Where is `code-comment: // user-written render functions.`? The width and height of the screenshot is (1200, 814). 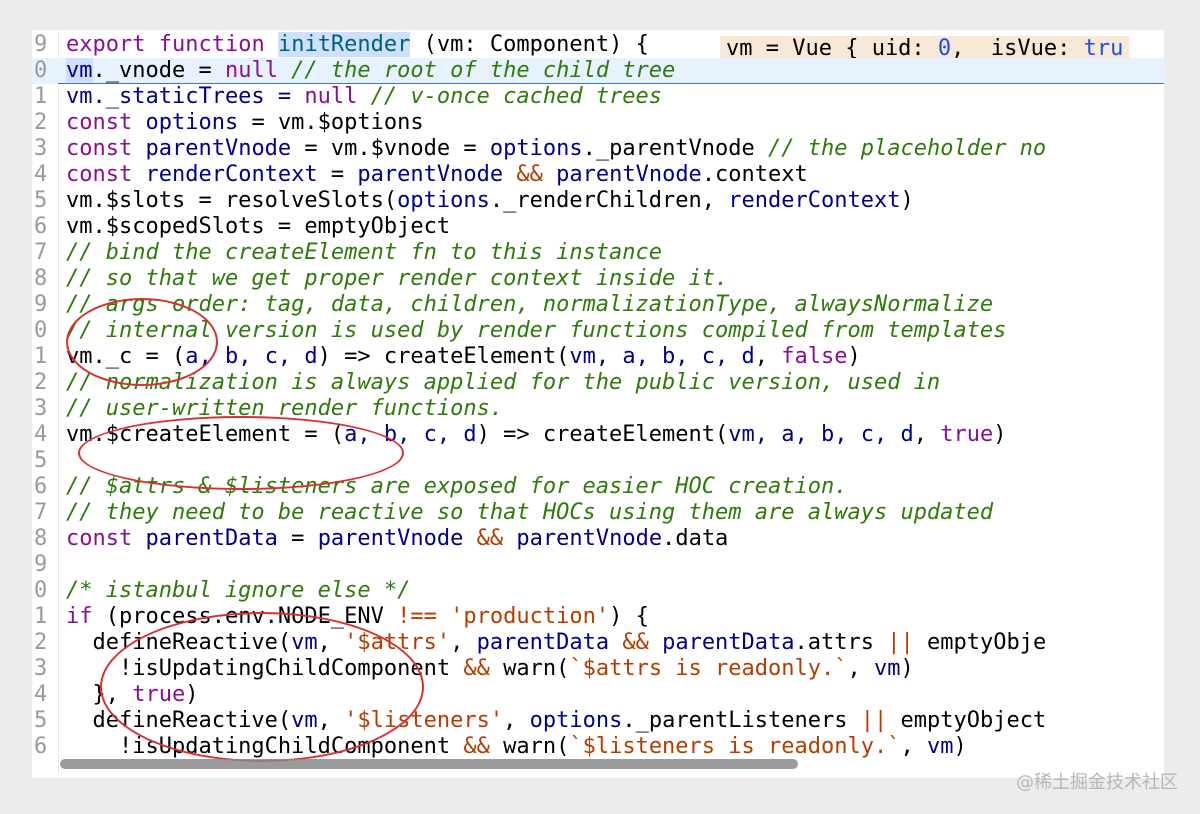
code-comment: // user-written render functions. is located at coordinates (285, 408).